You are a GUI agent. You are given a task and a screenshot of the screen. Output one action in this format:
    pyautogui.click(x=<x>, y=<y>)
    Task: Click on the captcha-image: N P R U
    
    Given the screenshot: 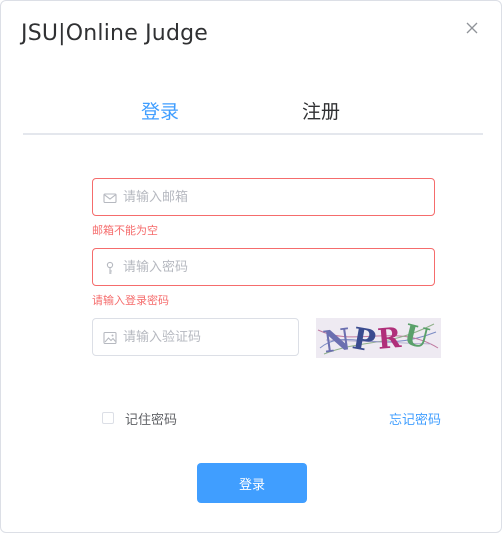 What is the action you would take?
    pyautogui.click(x=378, y=339)
    